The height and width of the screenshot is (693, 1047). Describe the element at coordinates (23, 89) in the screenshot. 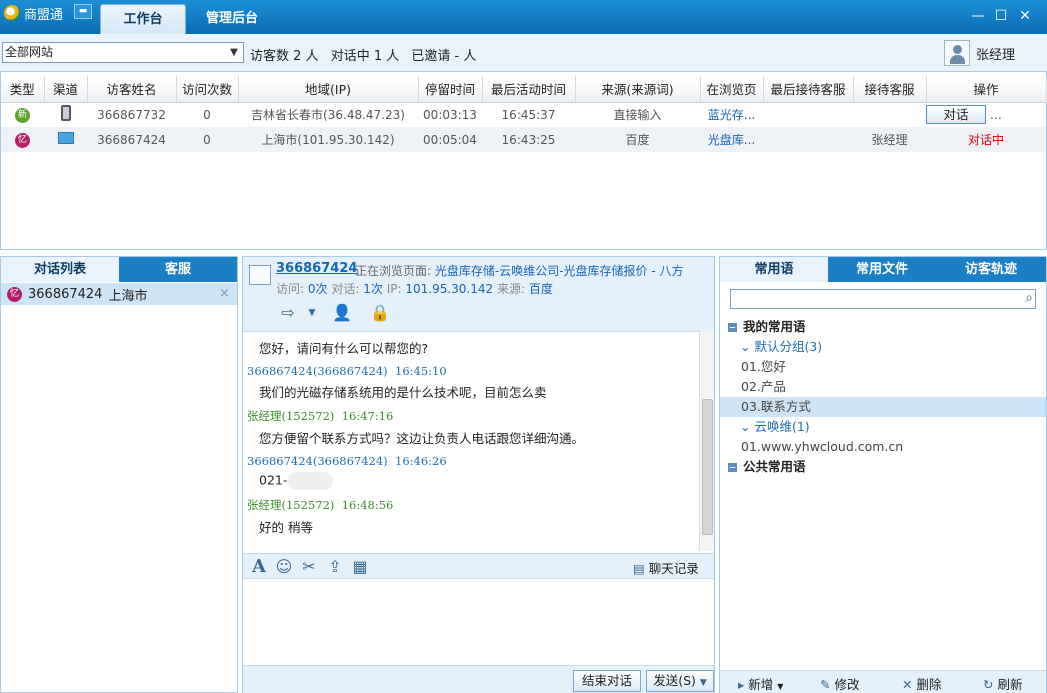

I see `column-header: 类型` at that location.